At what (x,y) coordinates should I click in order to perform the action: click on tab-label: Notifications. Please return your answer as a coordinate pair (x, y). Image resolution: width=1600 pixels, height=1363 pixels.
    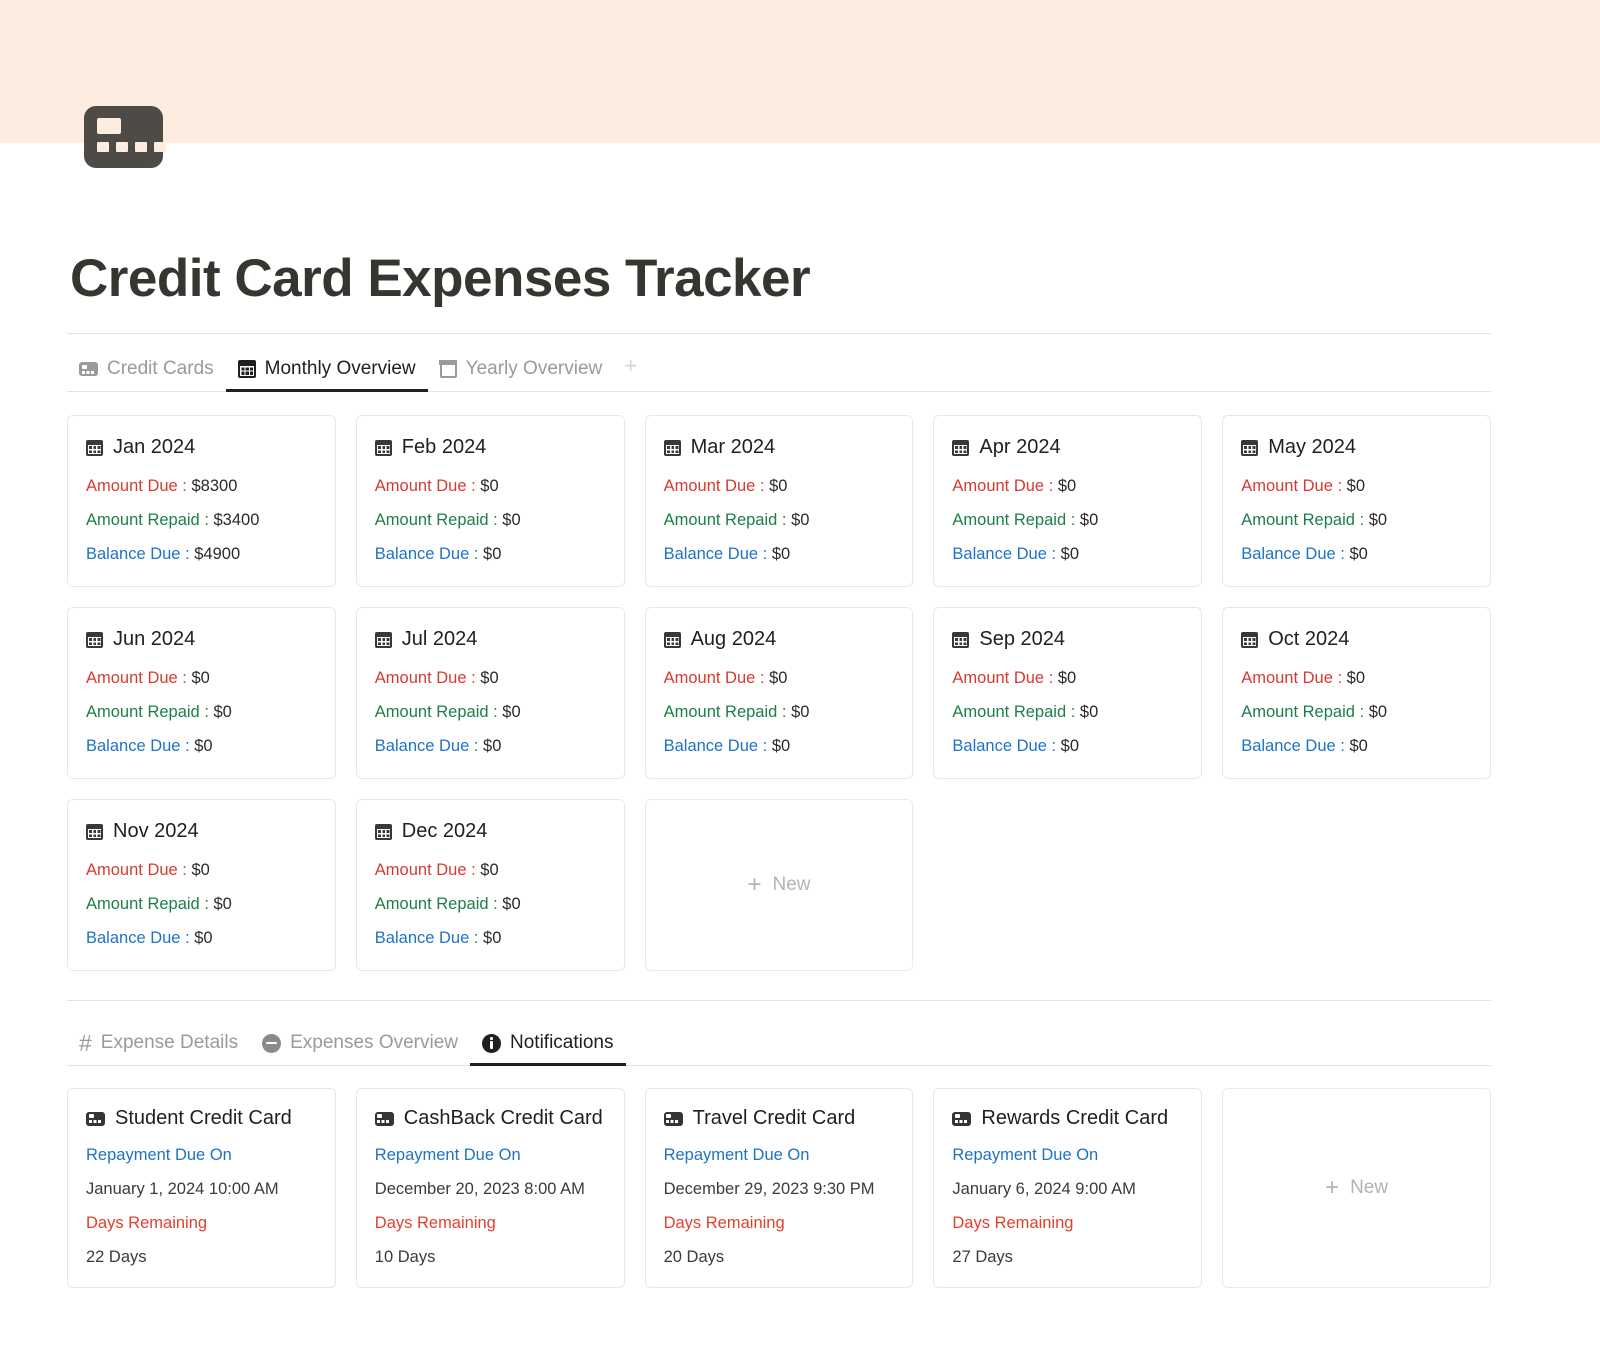
    Looking at the image, I should click on (562, 1042).